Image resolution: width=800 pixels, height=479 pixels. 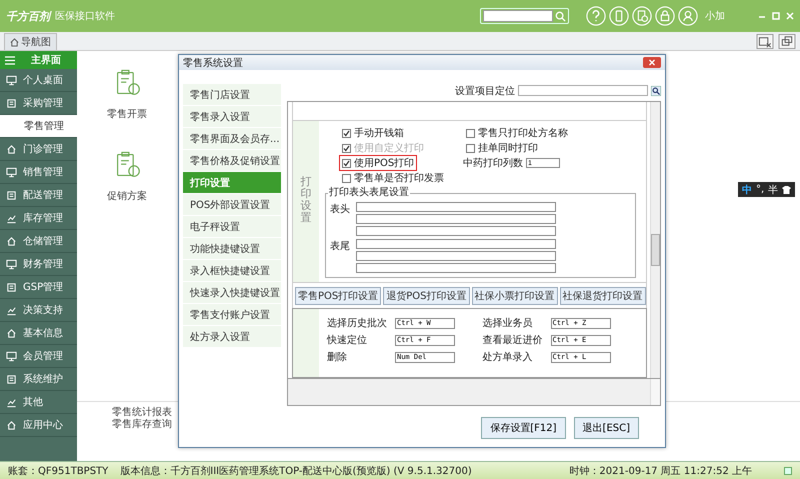 What do you see at coordinates (38, 425) in the screenshot?
I see `sidebar-item: 应用中心` at bounding box center [38, 425].